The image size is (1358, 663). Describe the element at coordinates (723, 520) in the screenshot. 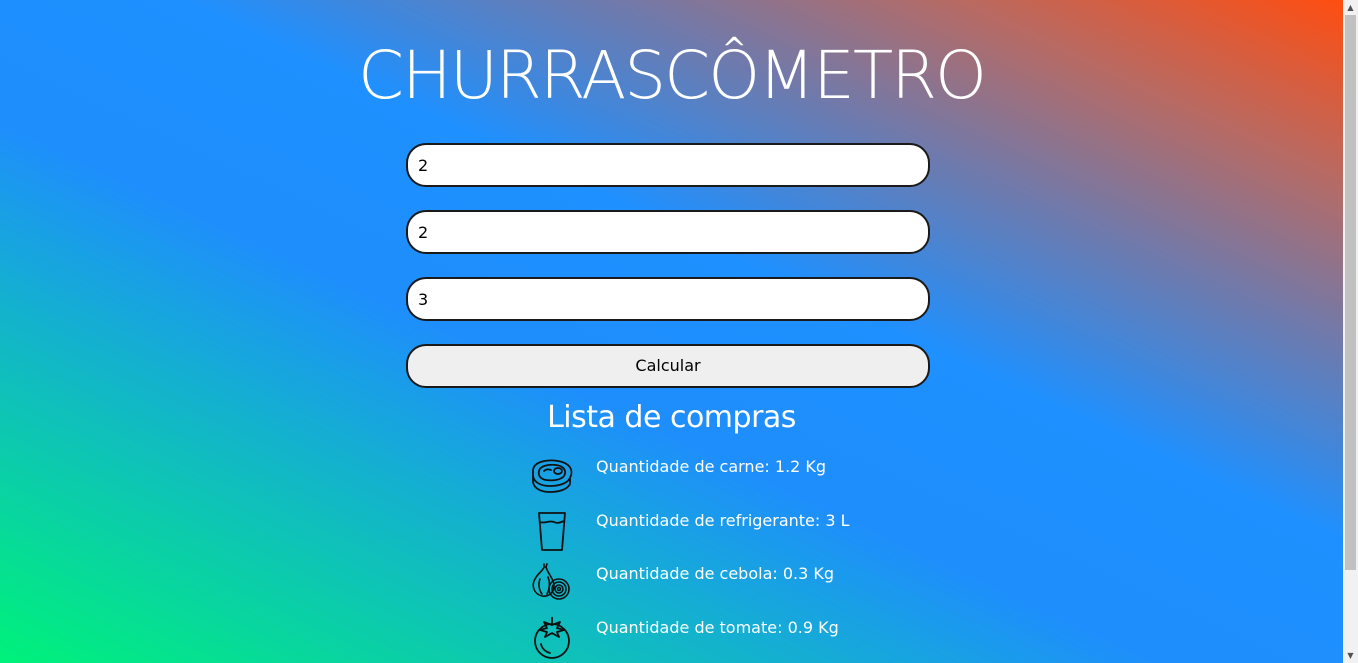

I see `list-item-label: Quantidade de refrigerante: 3 L` at that location.